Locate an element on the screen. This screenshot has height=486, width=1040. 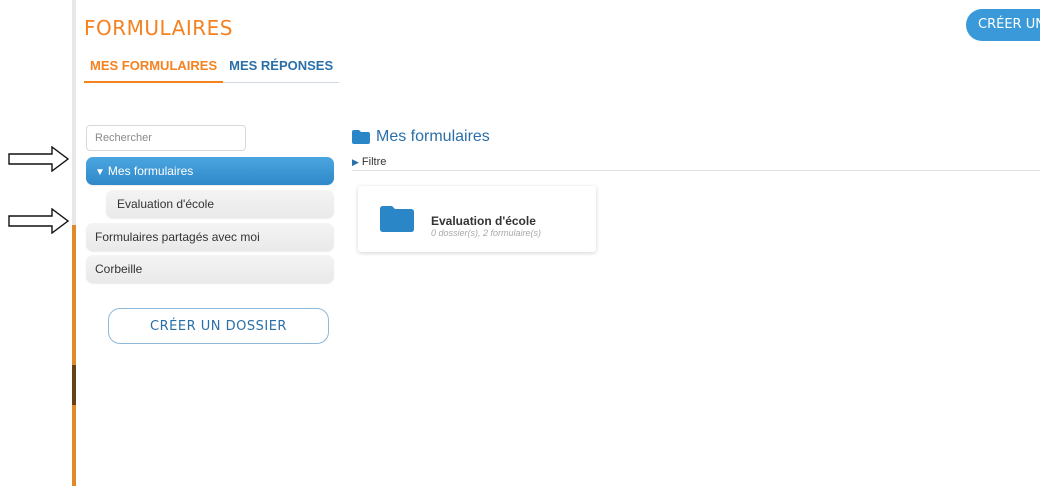
main-heading: Mes formulaires is located at coordinates (421, 137).